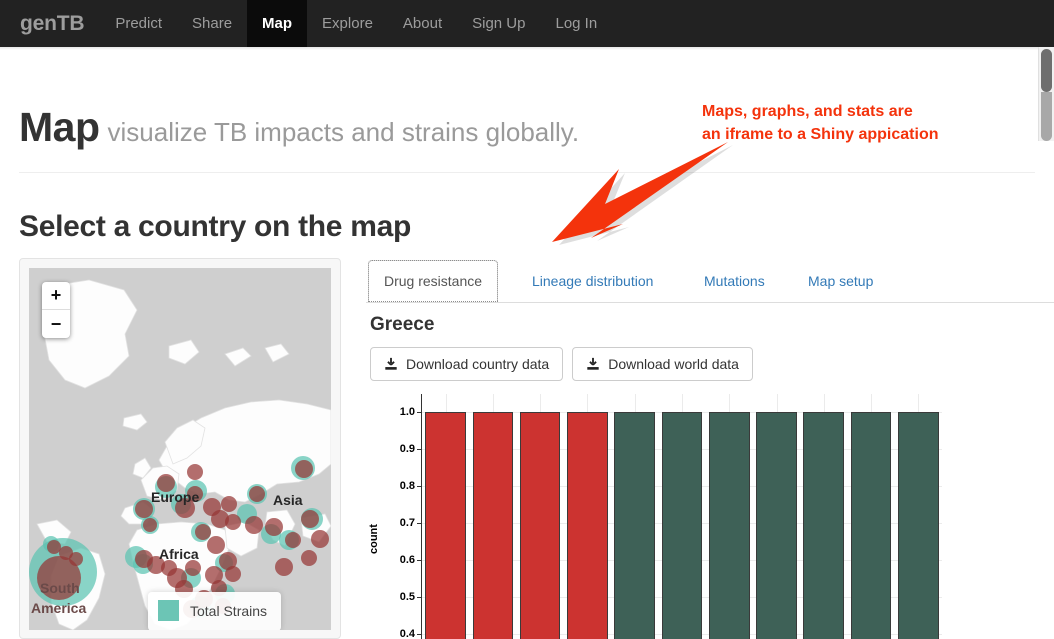 The width and height of the screenshot is (1054, 639). I want to click on download-country-data-button: Download country data, so click(467, 364).